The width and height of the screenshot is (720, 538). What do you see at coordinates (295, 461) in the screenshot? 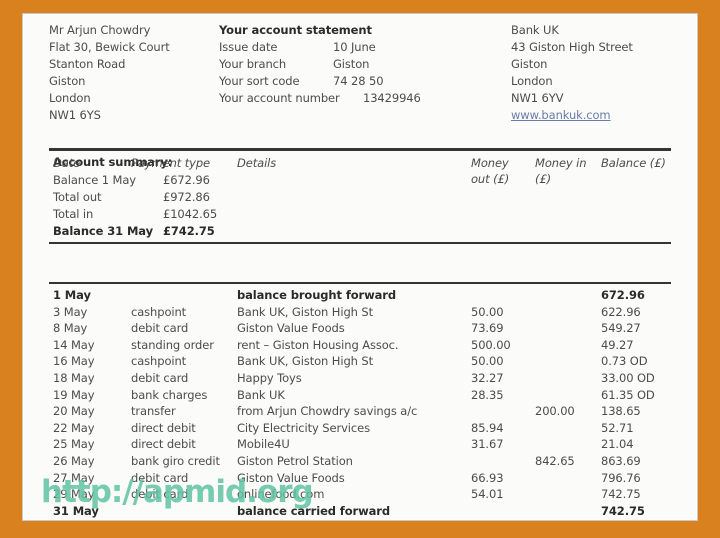
I see `cell-details: Giston Petrol Station` at bounding box center [295, 461].